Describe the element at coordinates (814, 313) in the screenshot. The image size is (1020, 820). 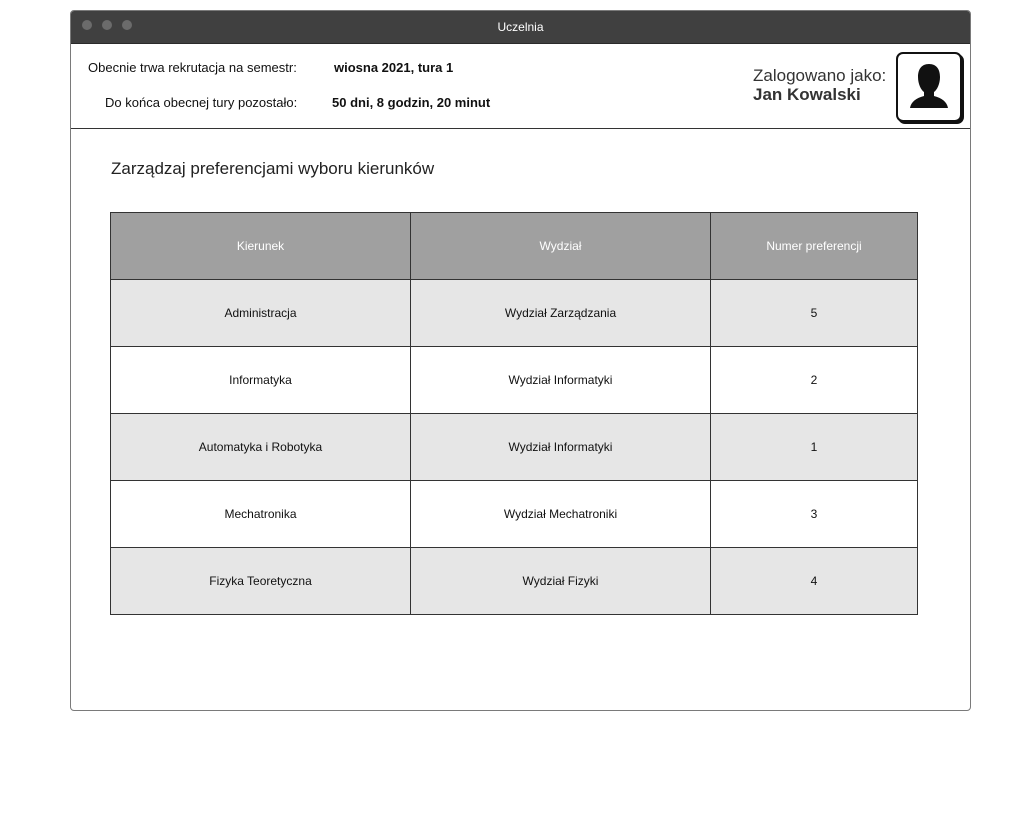
I see `cell-numer-preferencji: 5` at that location.